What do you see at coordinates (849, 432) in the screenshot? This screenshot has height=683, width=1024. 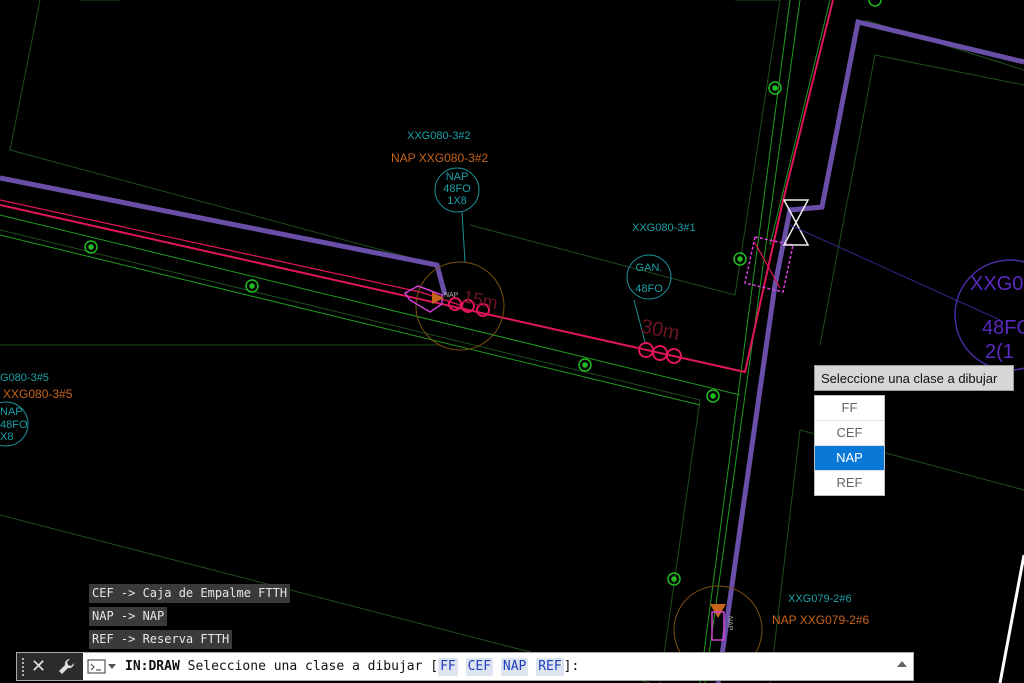 I see `option-cef: CEF` at bounding box center [849, 432].